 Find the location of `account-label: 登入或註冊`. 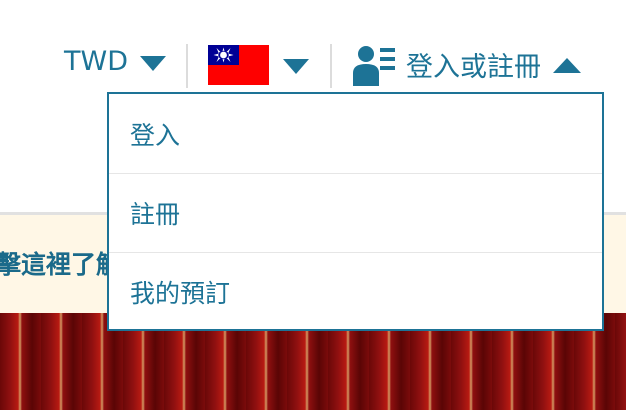

account-label: 登入或註冊 is located at coordinates (473, 67).